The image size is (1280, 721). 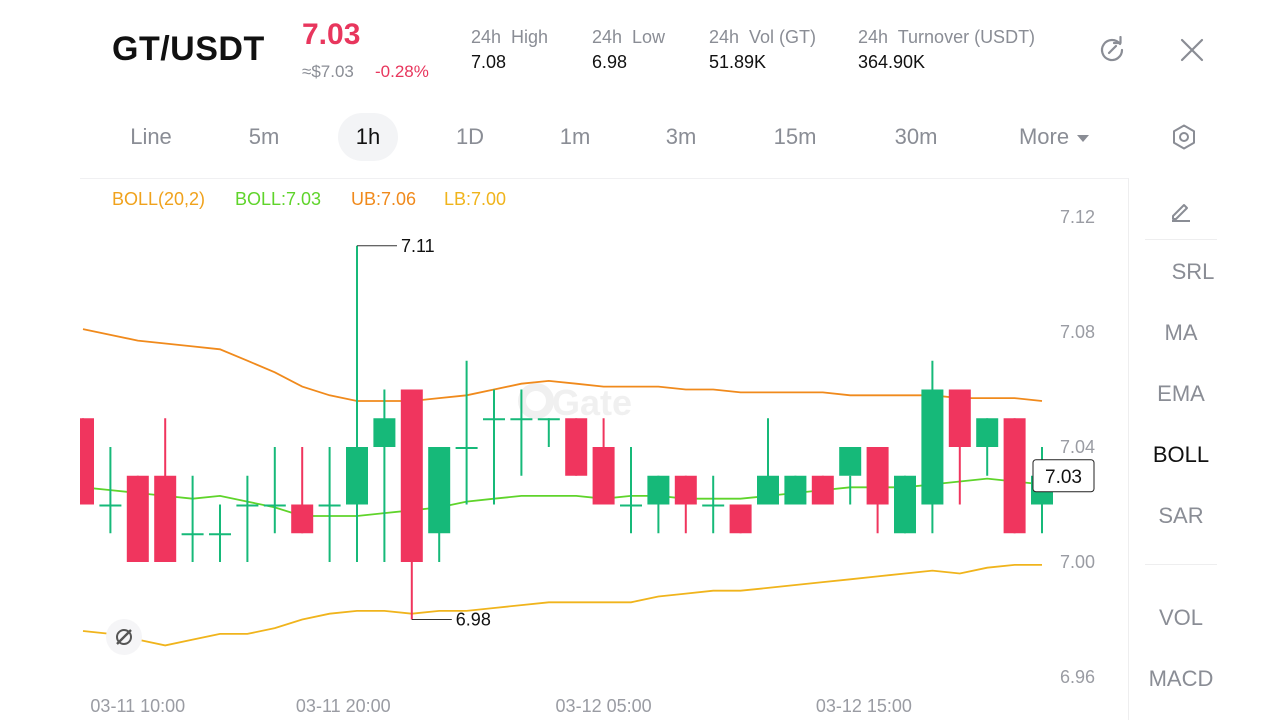 What do you see at coordinates (575, 137) in the screenshot?
I see `tab-1m: 1m` at bounding box center [575, 137].